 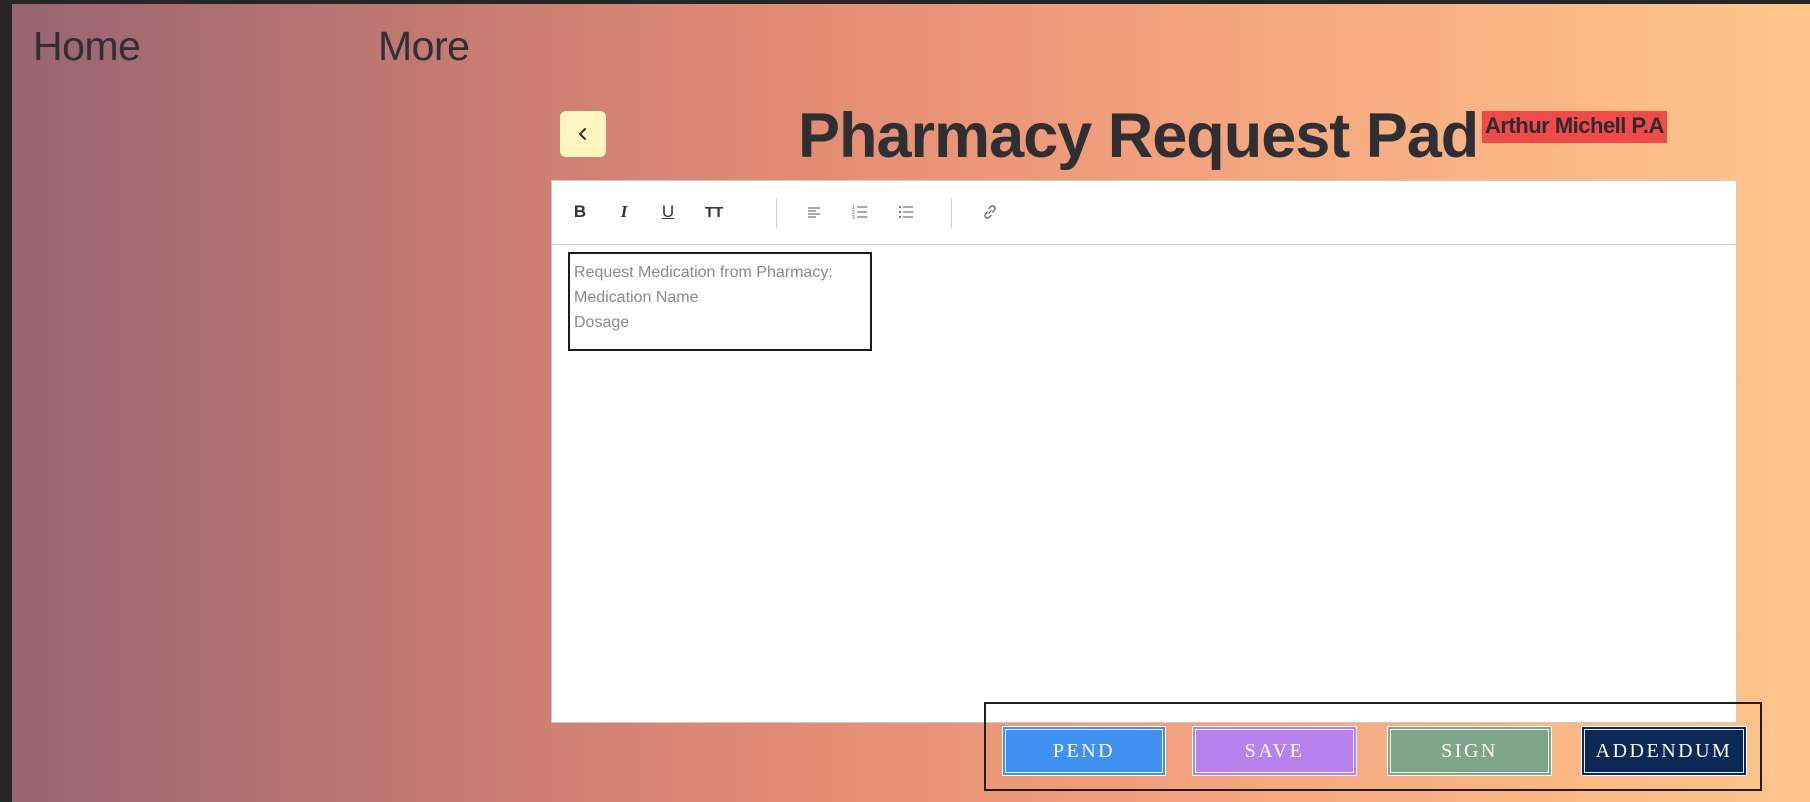 What do you see at coordinates (87, 46) in the screenshot?
I see `nav-home-link: Home` at bounding box center [87, 46].